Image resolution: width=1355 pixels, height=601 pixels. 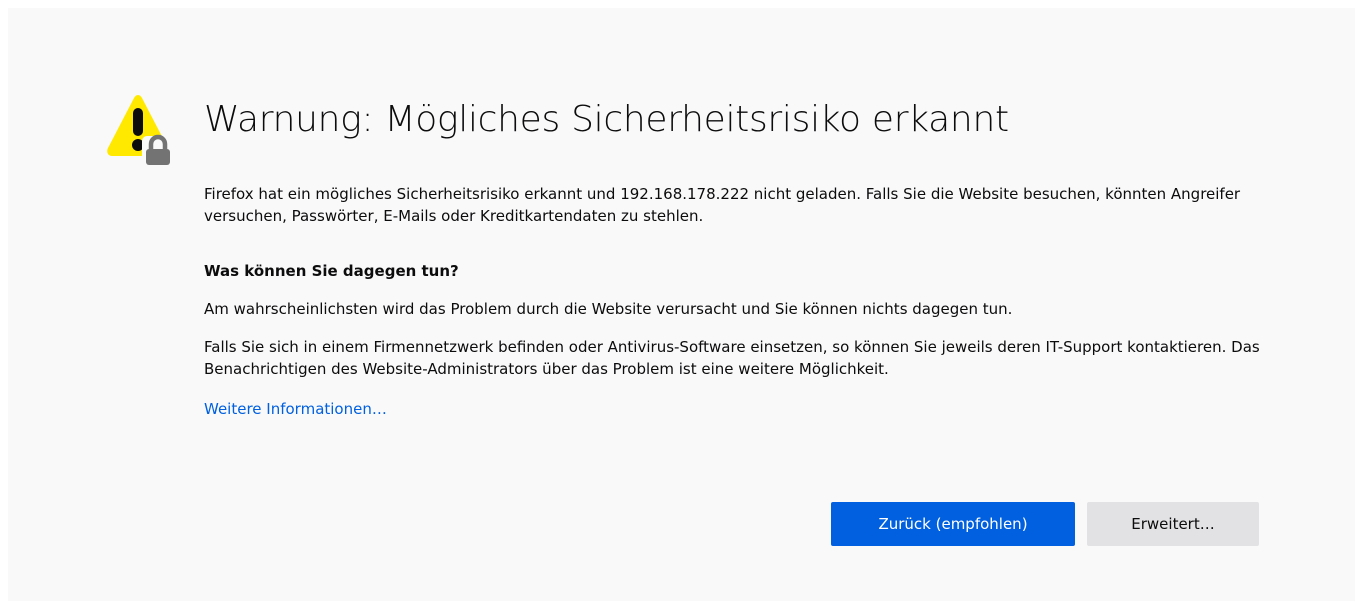 I want to click on what-can-you-do-heading: Was können Sie dagegen tun?, so click(x=331, y=271).